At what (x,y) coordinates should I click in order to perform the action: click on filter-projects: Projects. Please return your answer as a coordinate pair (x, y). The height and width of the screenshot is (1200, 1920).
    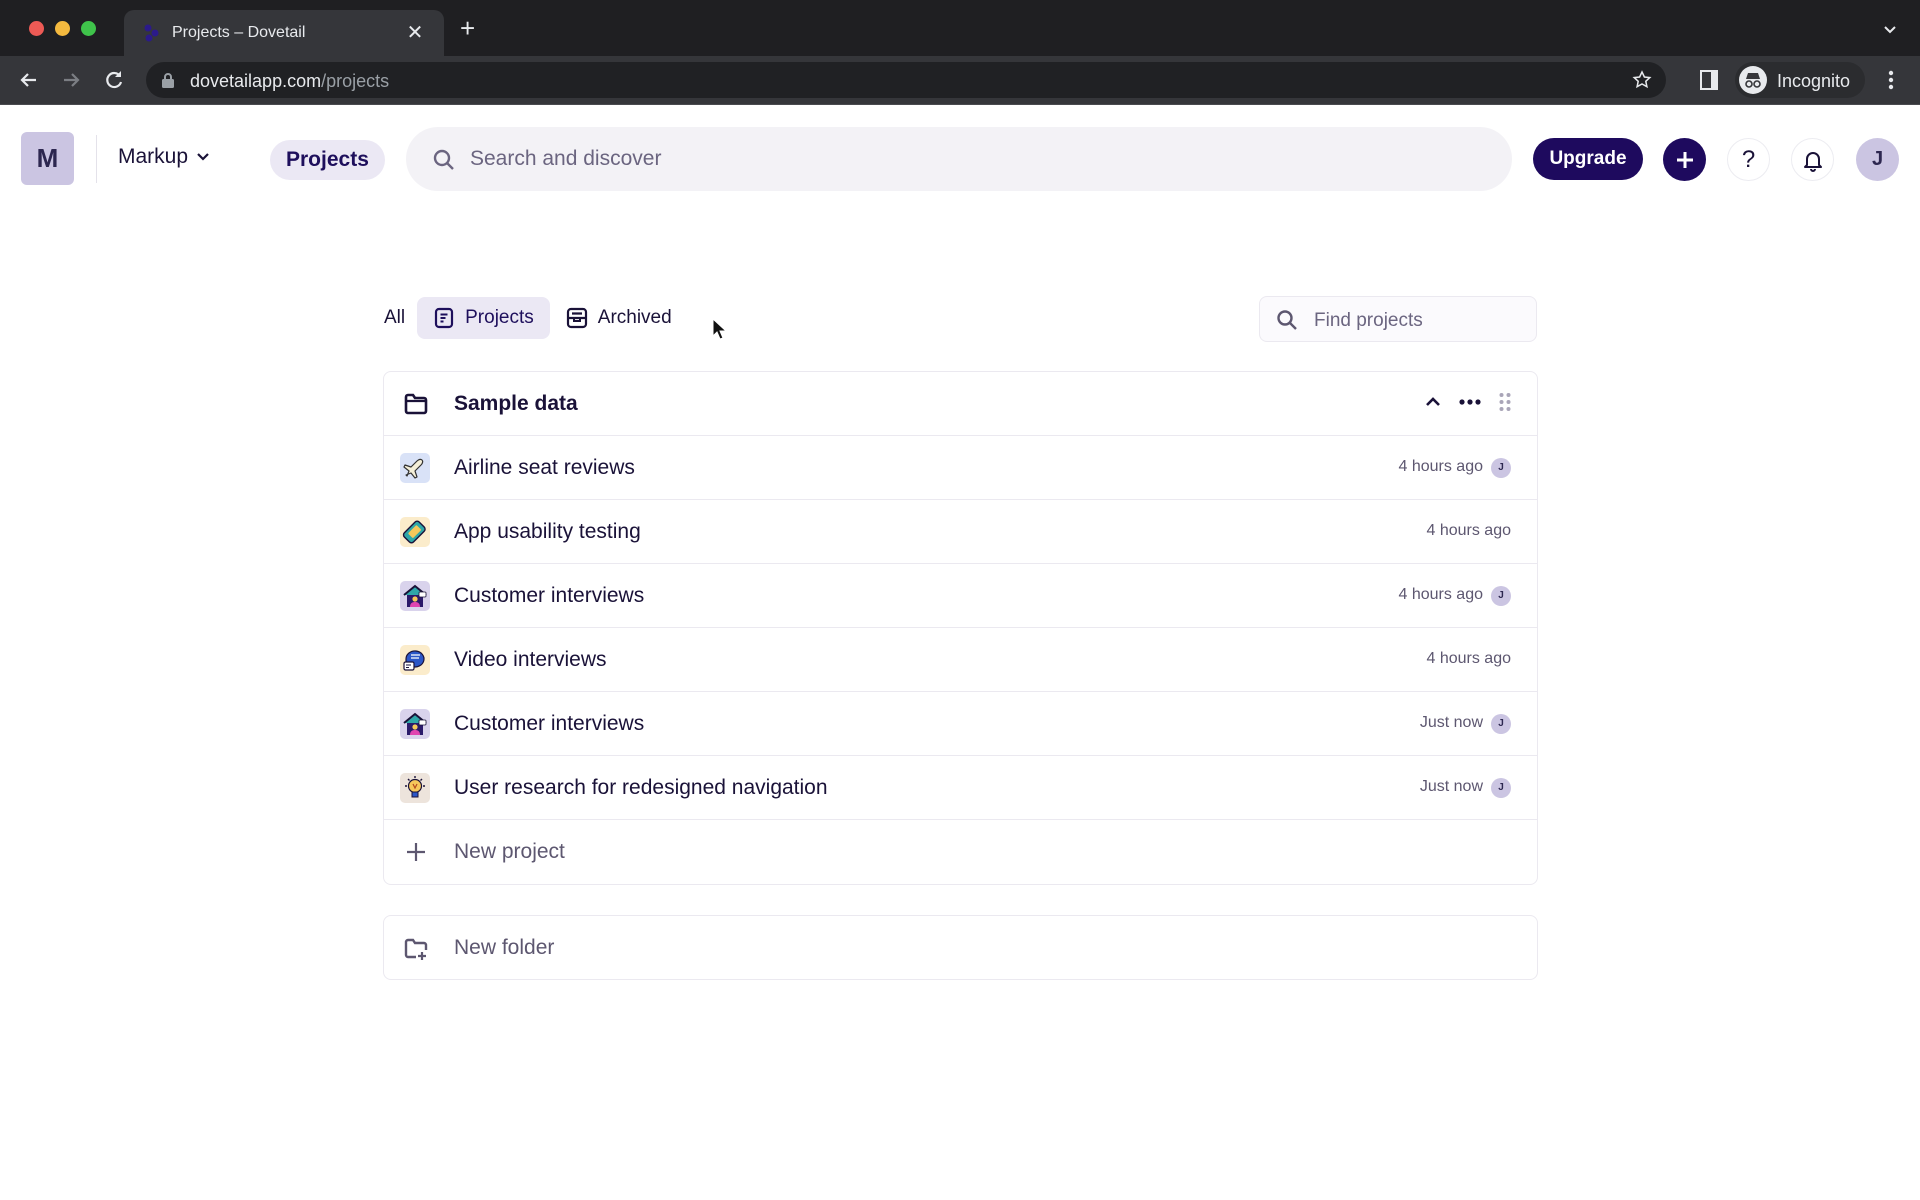
    Looking at the image, I should click on (483, 318).